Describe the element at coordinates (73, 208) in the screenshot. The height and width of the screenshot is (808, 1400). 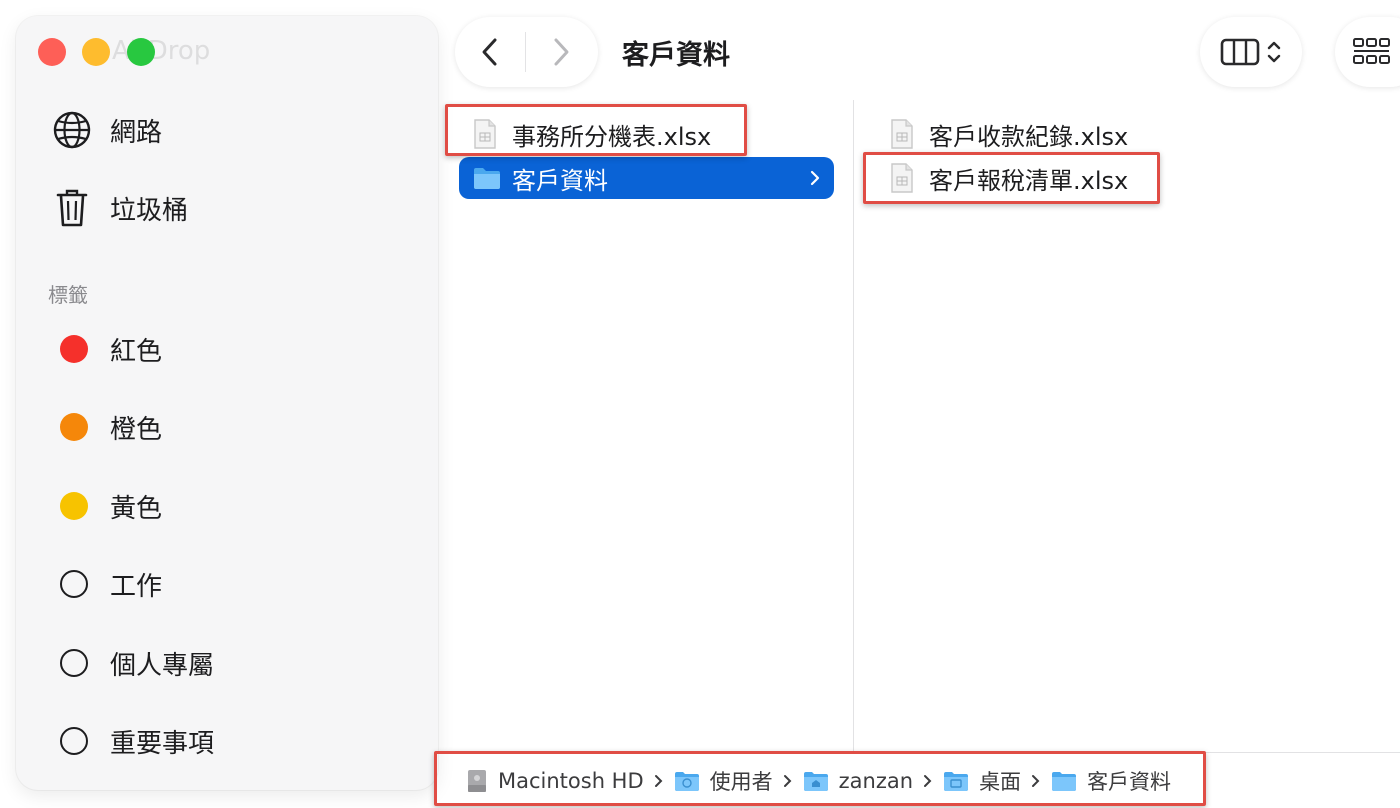
I see `trash-icon` at that location.